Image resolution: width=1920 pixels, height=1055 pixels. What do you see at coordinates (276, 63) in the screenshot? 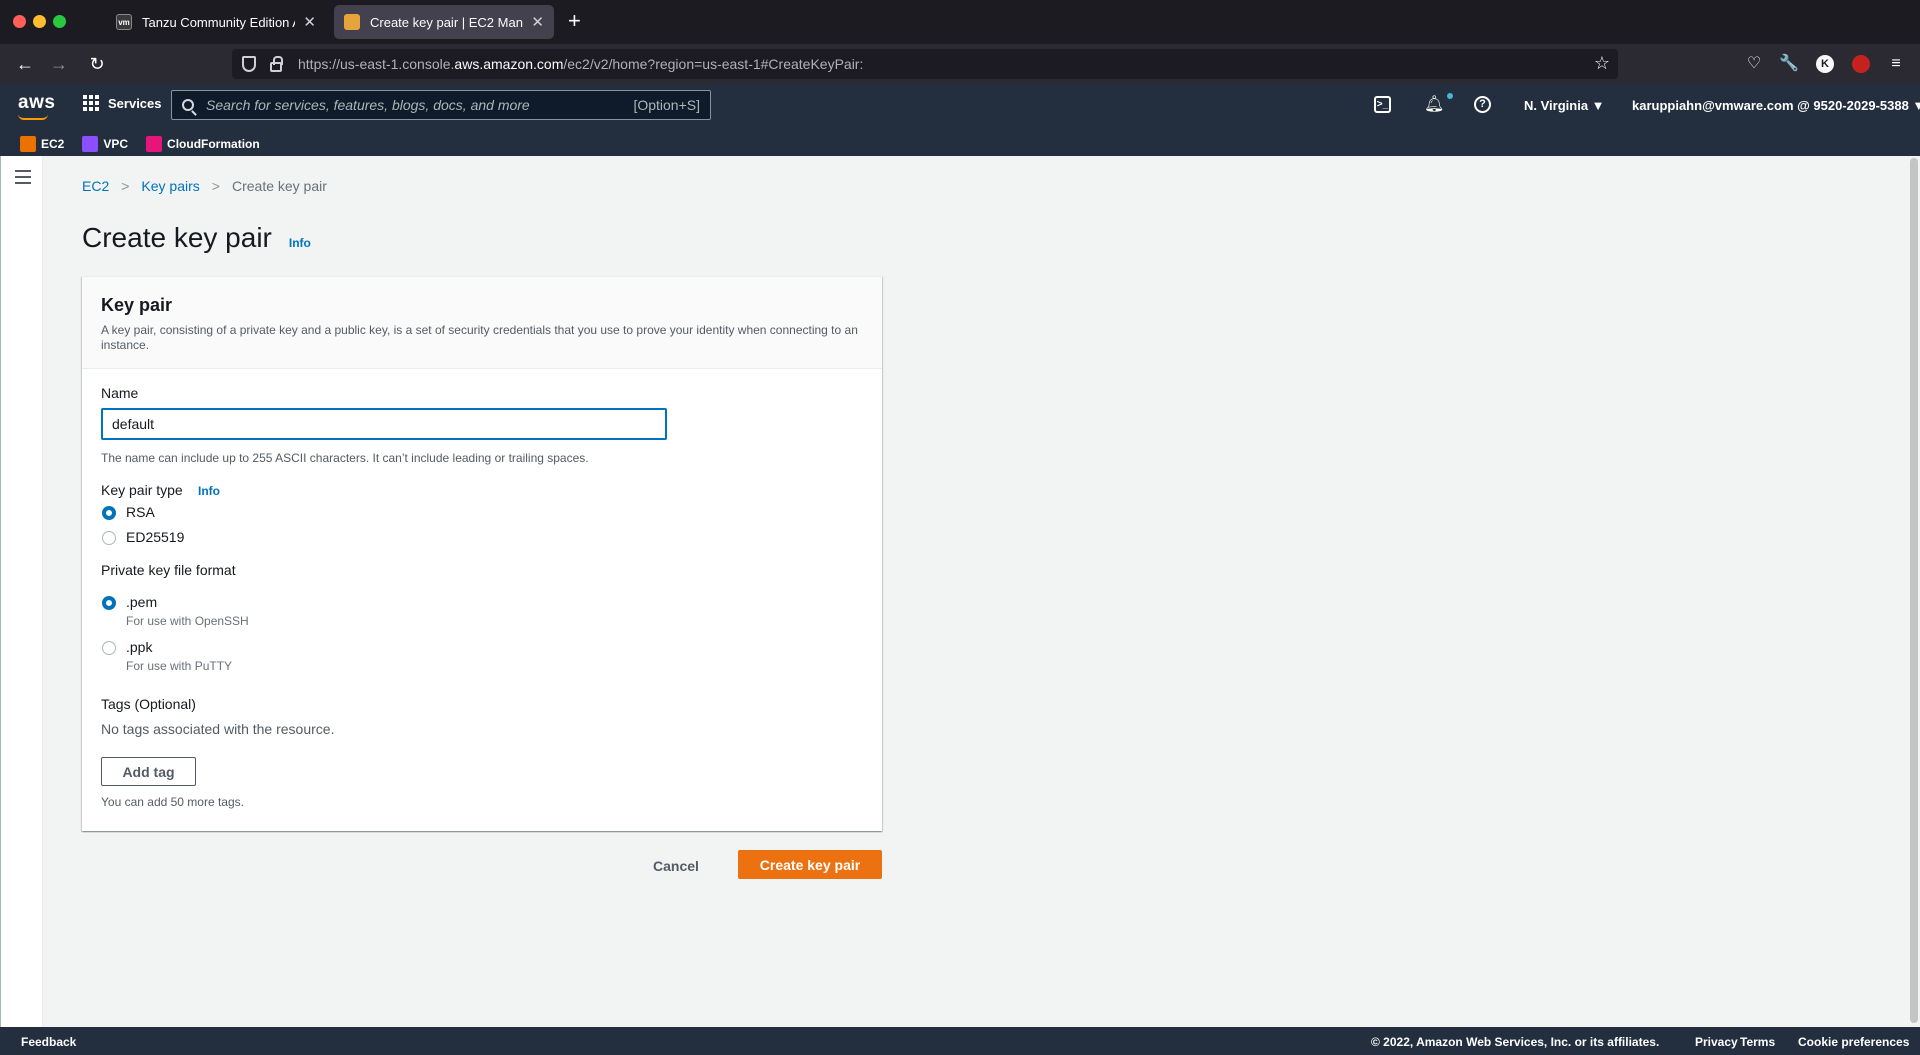
I see `lock-icon` at bounding box center [276, 63].